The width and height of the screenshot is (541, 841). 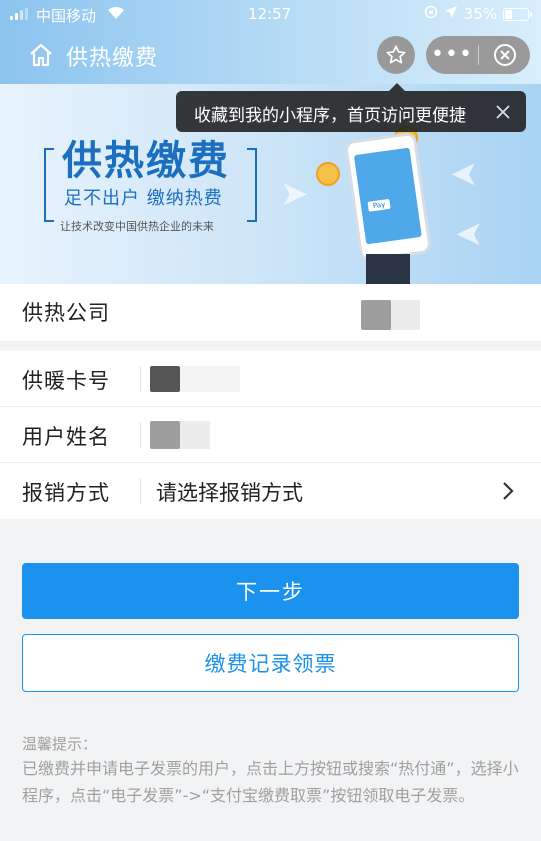 What do you see at coordinates (112, 58) in the screenshot?
I see `page-title: 供热缴费` at bounding box center [112, 58].